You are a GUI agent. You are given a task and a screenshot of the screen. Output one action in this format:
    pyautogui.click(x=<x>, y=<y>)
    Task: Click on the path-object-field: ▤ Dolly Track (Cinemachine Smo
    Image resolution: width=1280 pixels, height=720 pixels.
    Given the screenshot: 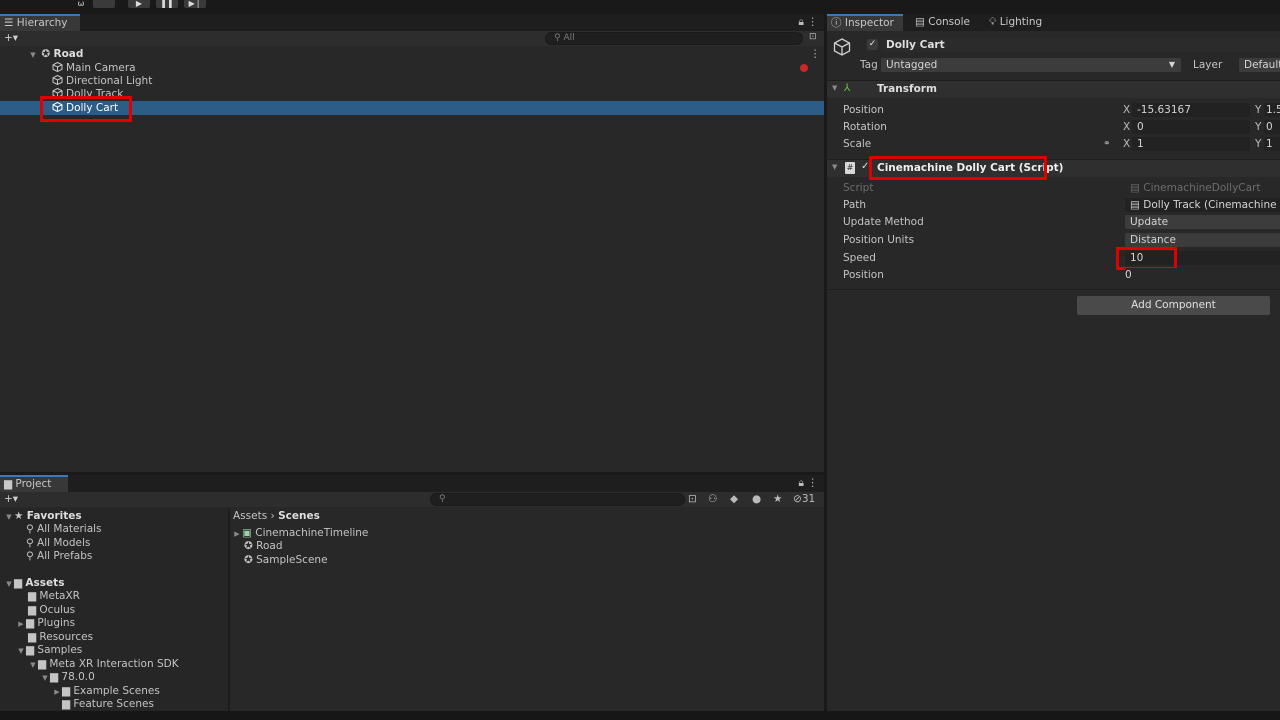 What is the action you would take?
    pyautogui.click(x=1202, y=205)
    